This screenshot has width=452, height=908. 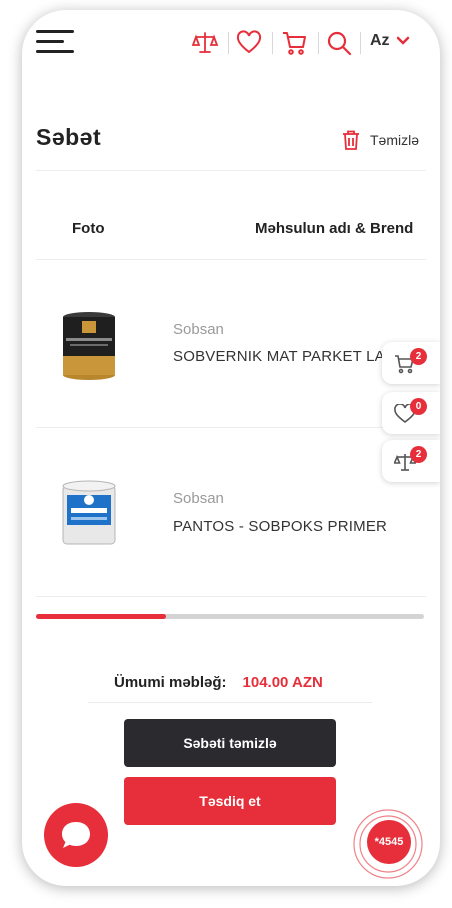 What do you see at coordinates (89, 514) in the screenshot?
I see `product-image-pantos` at bounding box center [89, 514].